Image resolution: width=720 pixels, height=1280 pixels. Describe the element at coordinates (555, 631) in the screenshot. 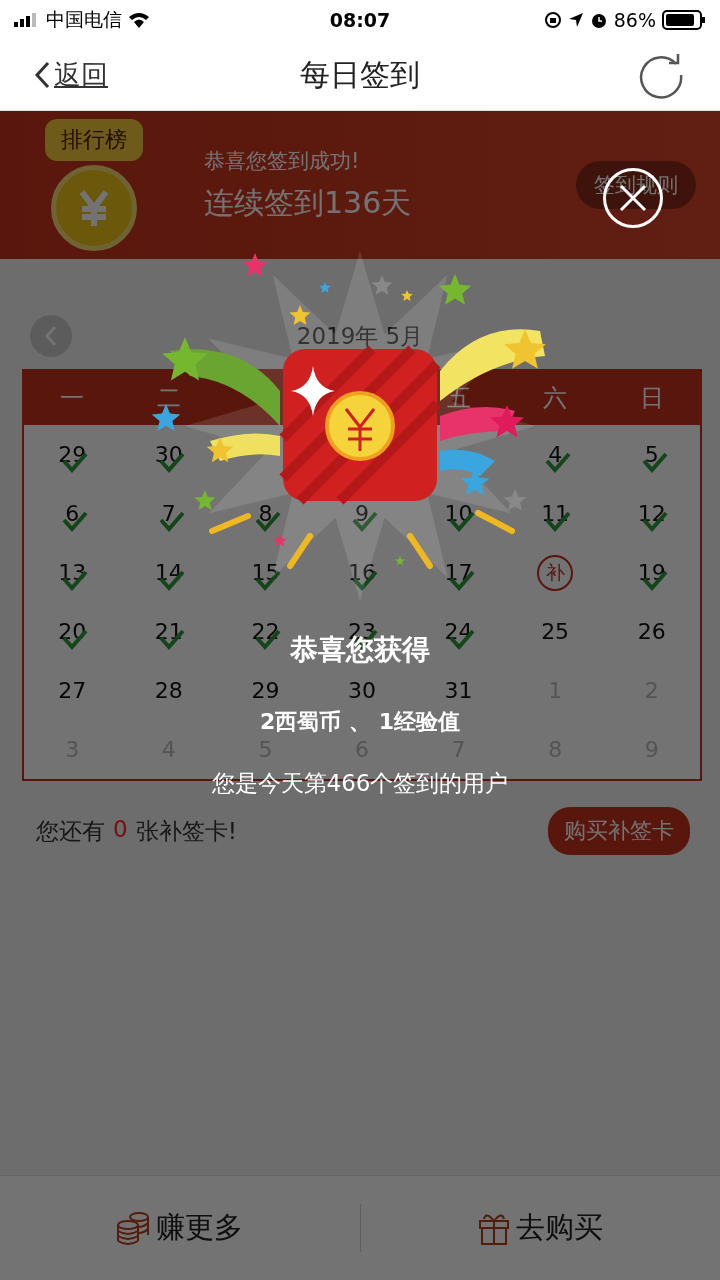

I see `calendar-day: 25` at that location.